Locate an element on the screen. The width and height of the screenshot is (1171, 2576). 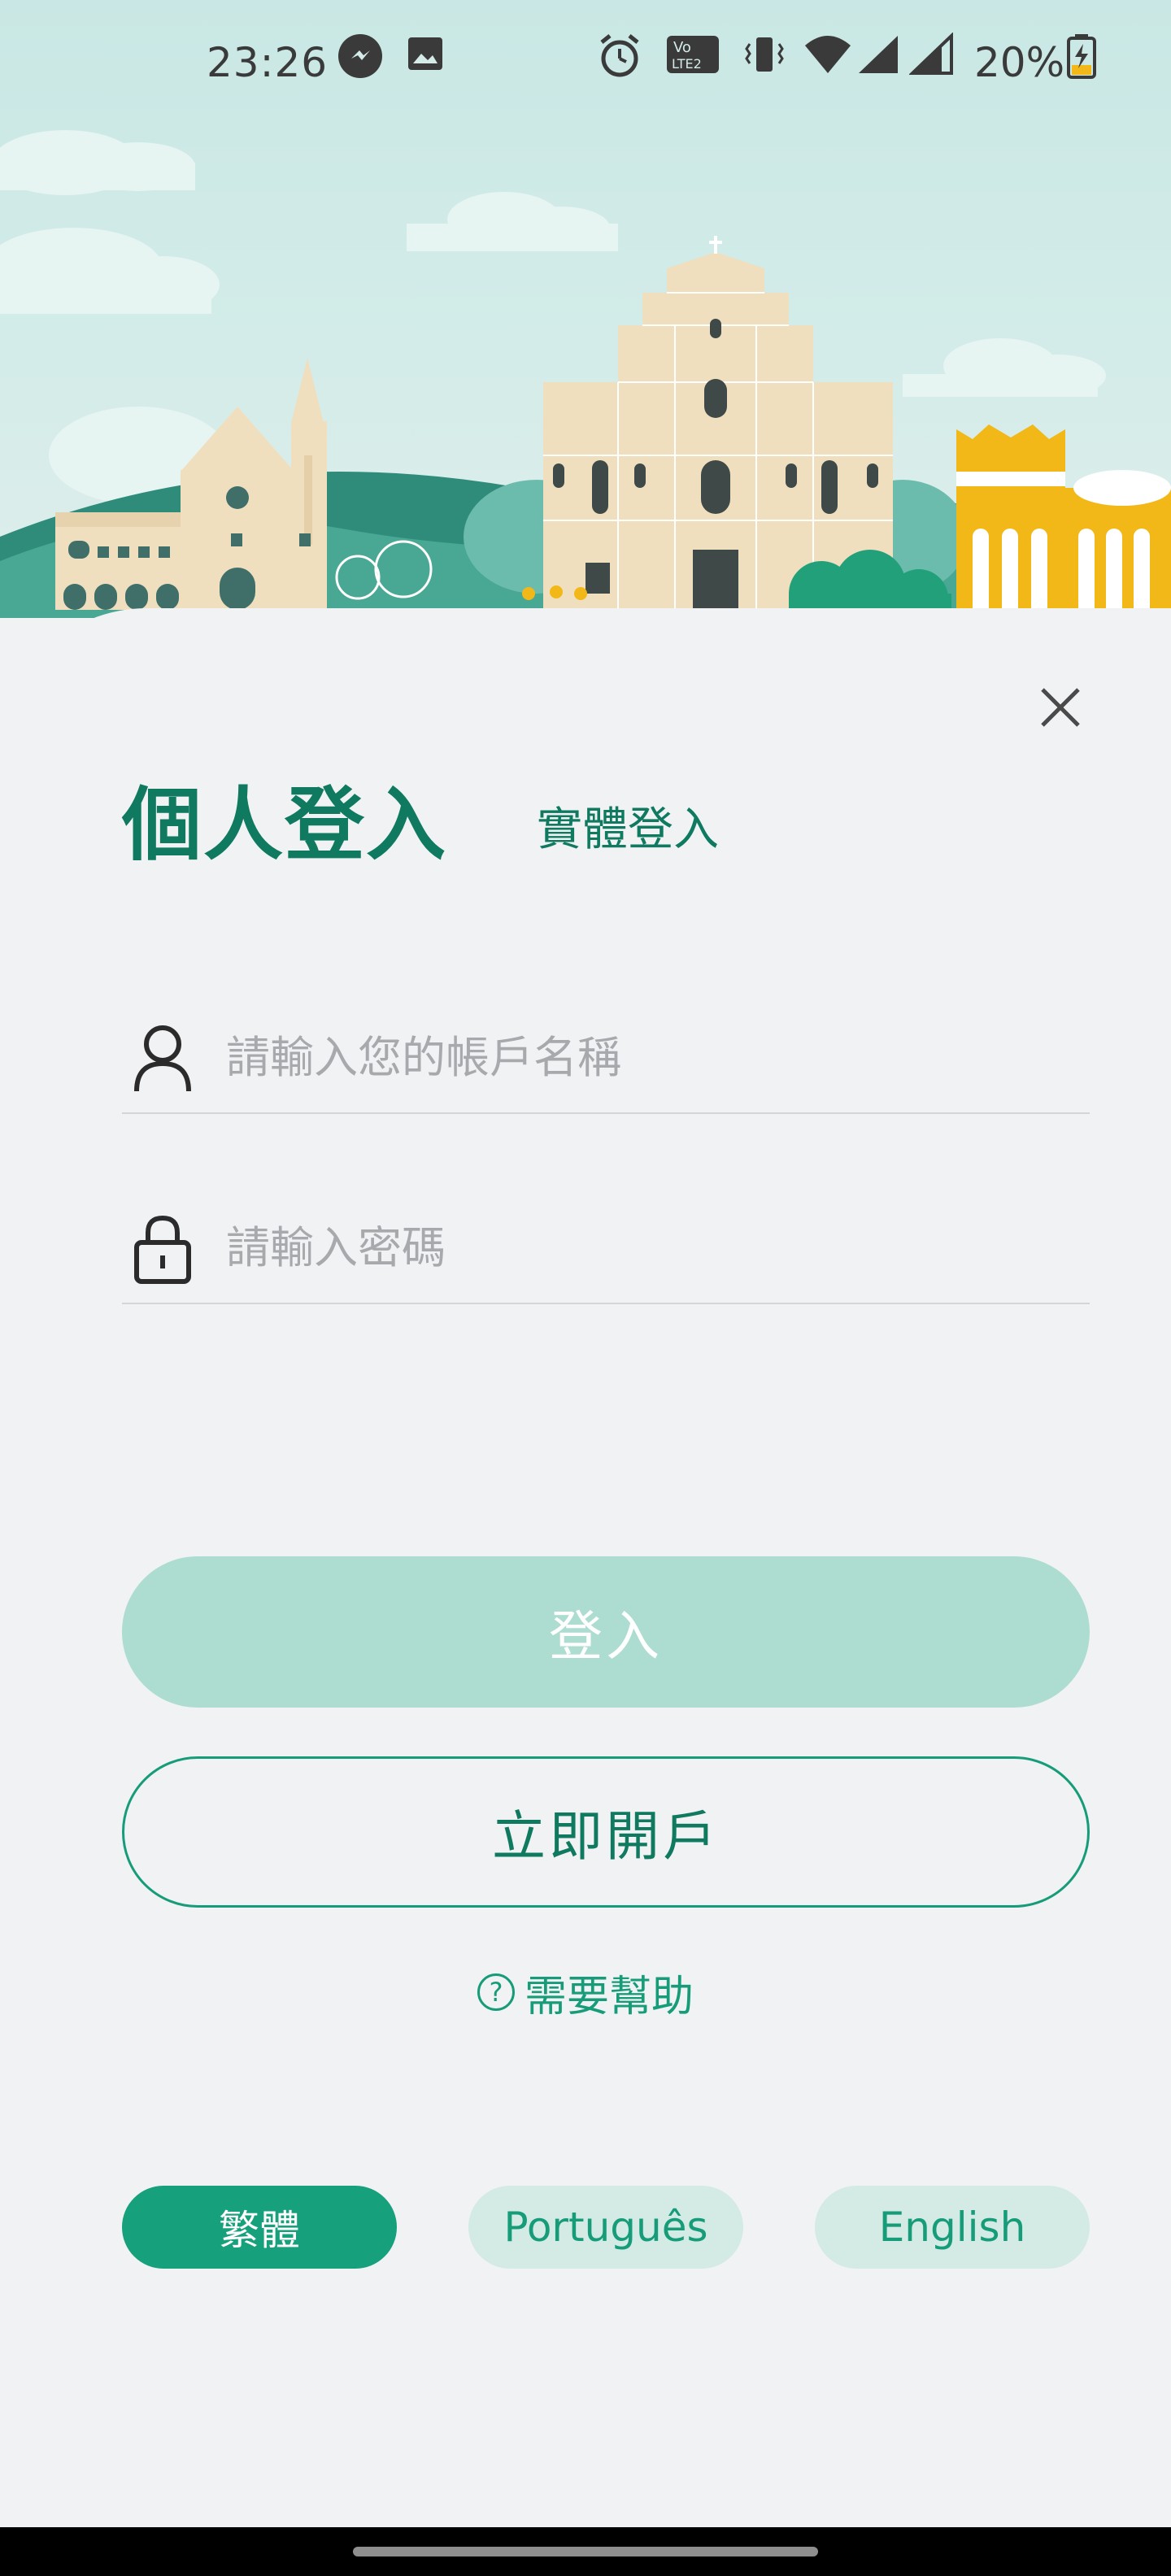
home-gesture-handle is located at coordinates (585, 2551).